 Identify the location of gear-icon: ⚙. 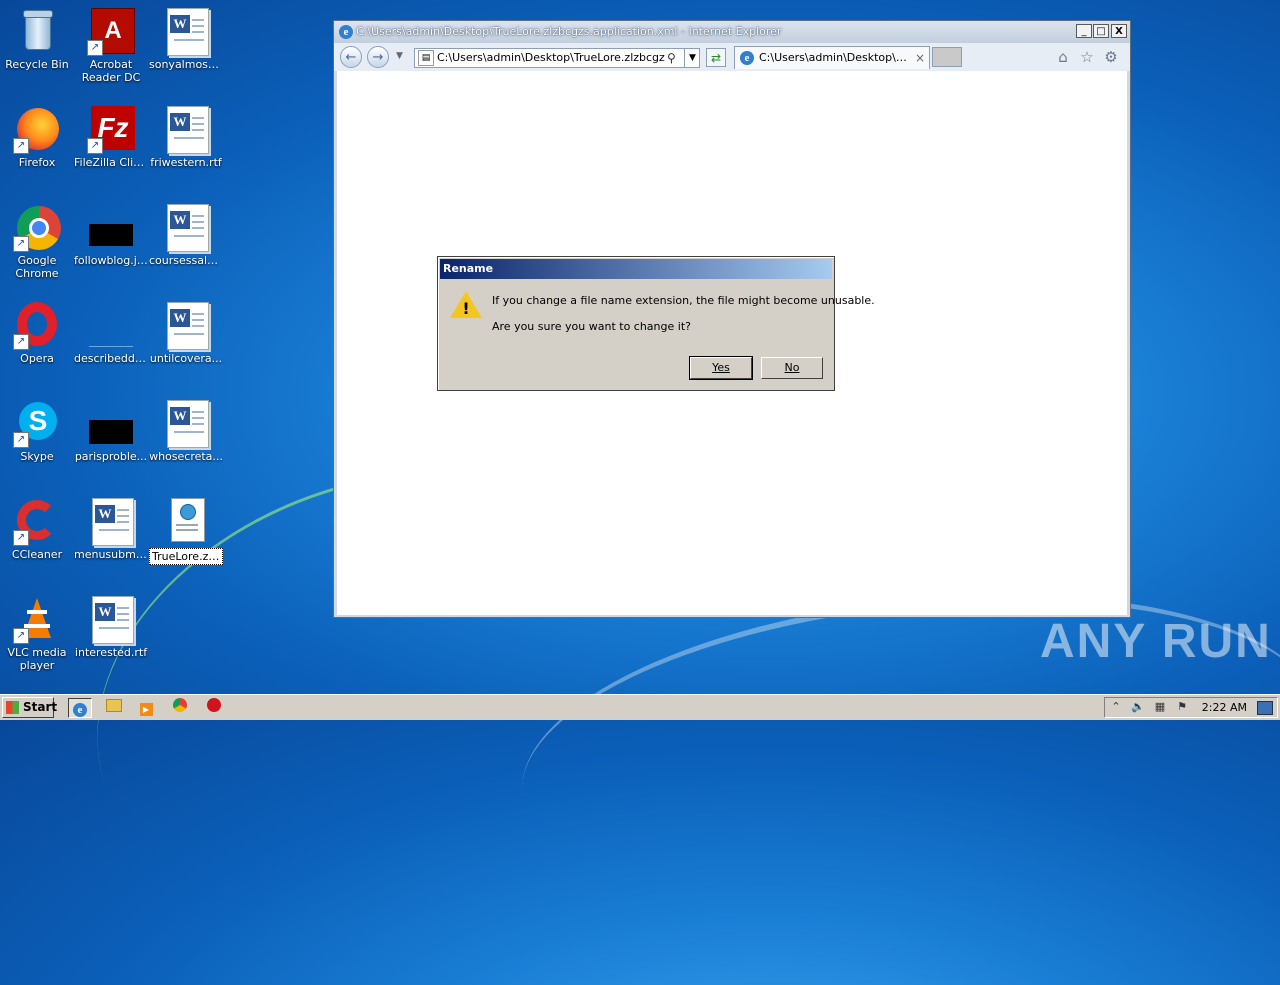
(1111, 57).